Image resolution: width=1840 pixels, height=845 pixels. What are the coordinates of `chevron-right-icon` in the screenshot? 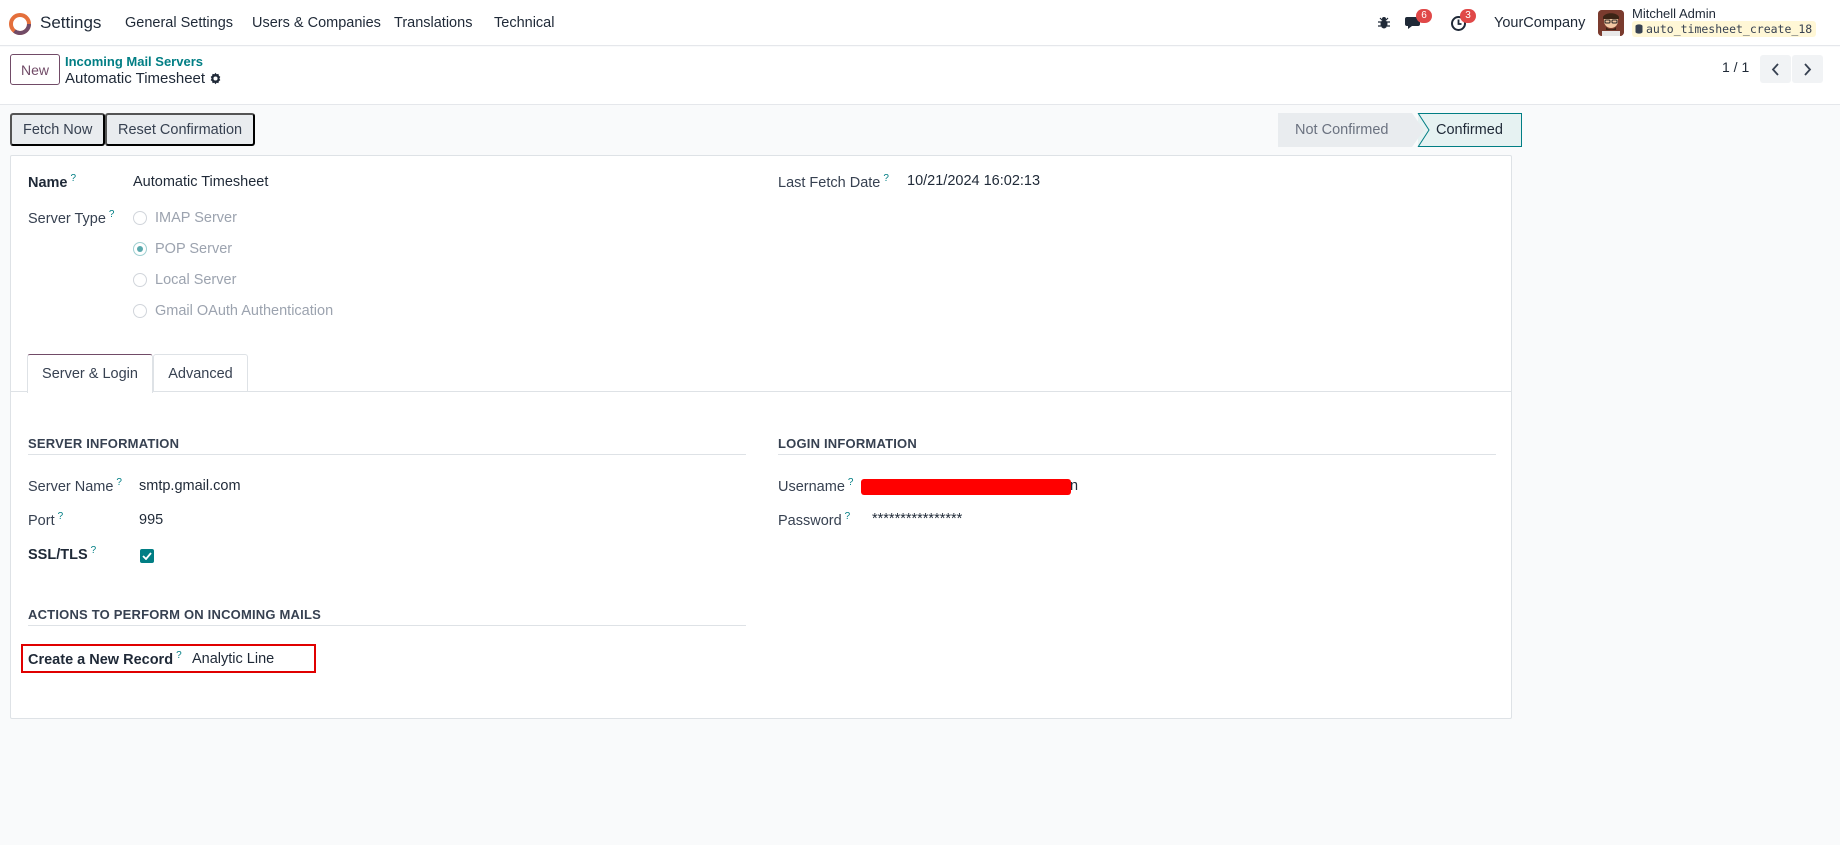 It's located at (1808, 69).